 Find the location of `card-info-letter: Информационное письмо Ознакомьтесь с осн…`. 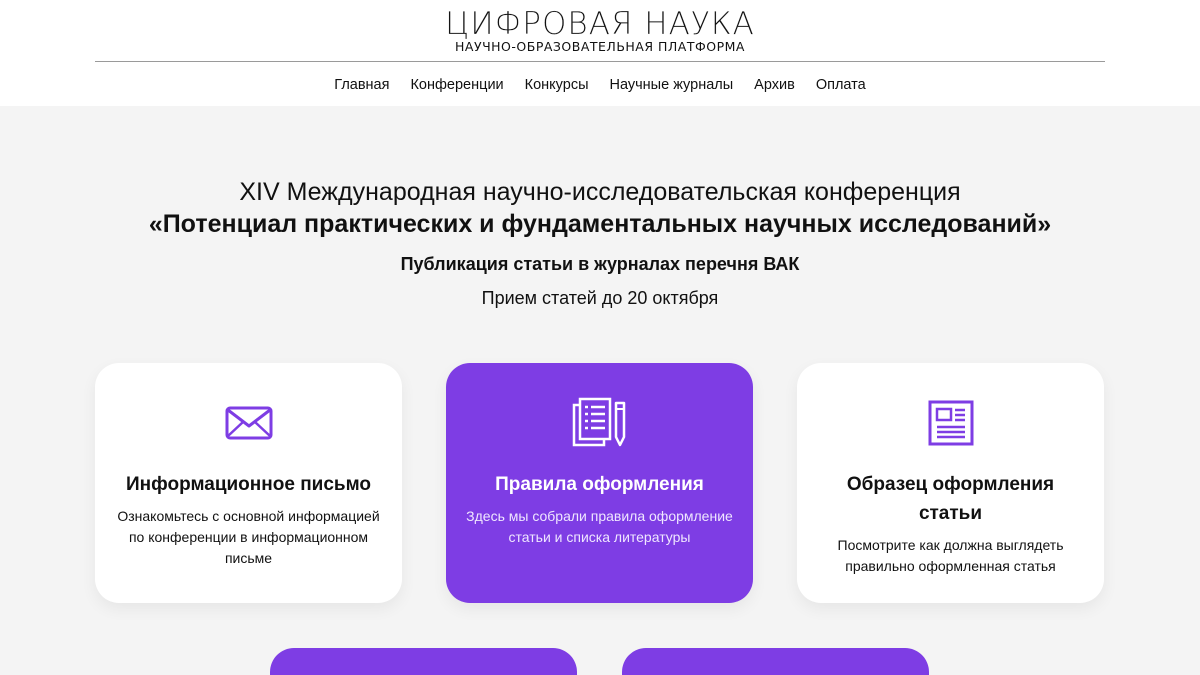

card-info-letter: Информационное письмо Ознакомьтесь с осн… is located at coordinates (248, 483).